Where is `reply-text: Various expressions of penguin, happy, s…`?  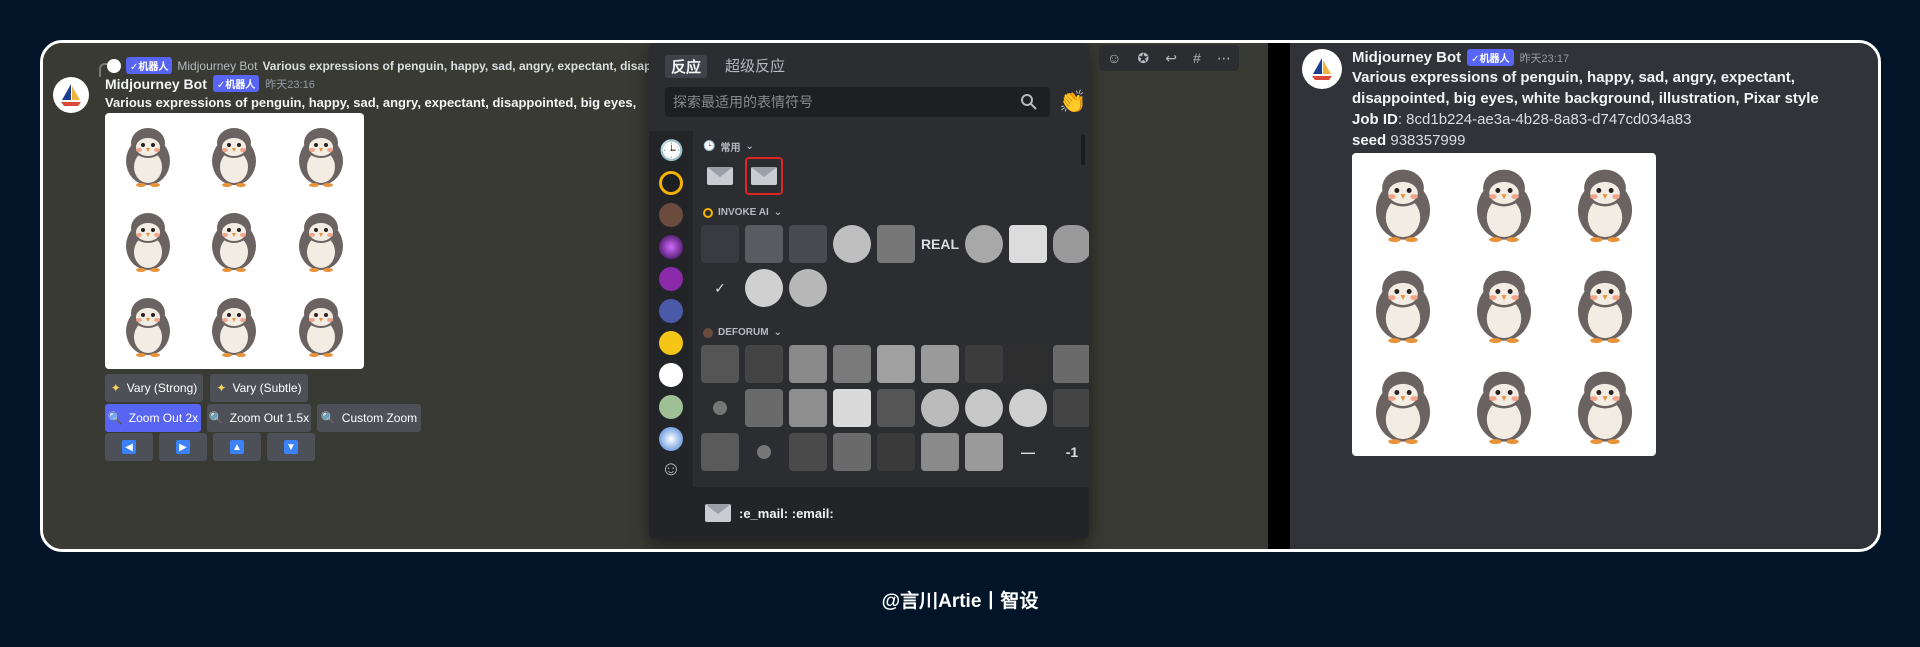 reply-text: Various expressions of penguin, happy, s… is located at coordinates (460, 65).